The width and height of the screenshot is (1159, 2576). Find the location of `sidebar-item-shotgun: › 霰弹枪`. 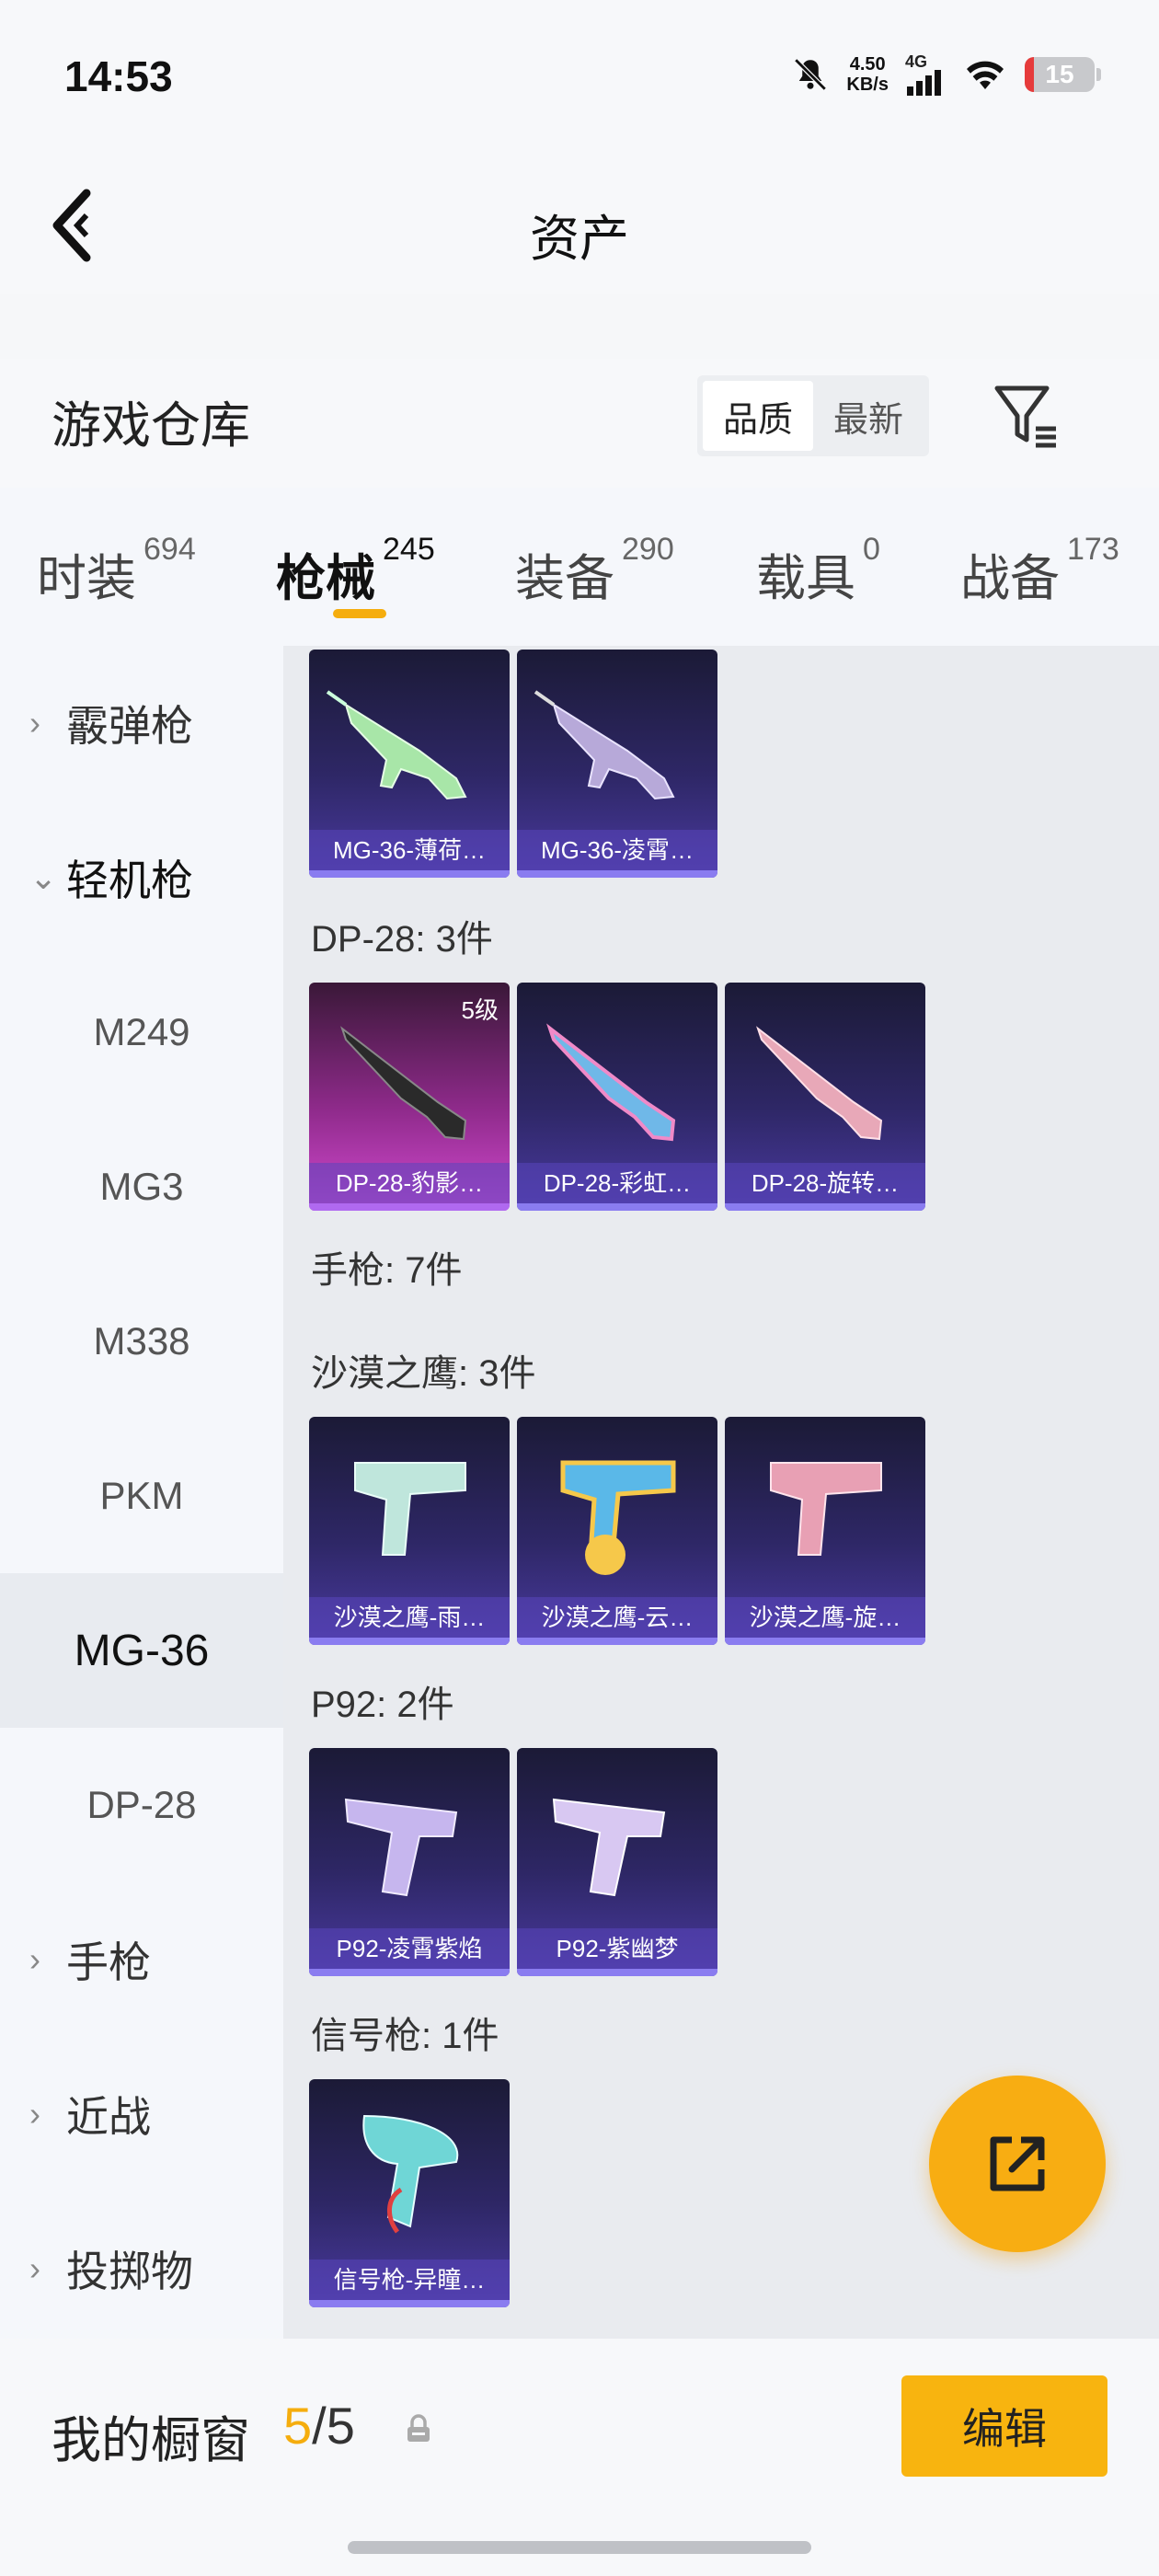

sidebar-item-shotgun: › 霰弹枪 is located at coordinates (141, 723).